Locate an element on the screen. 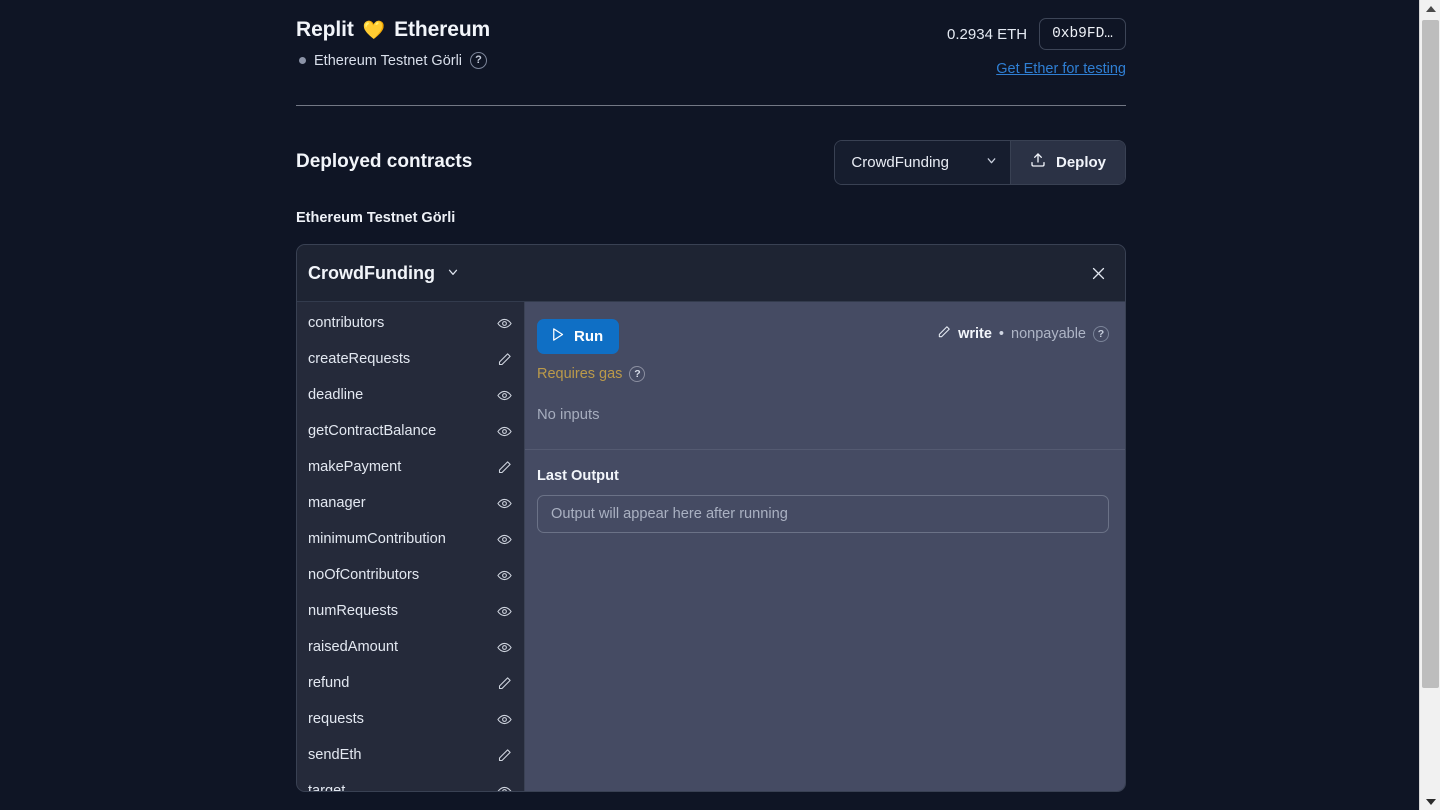  scroll-thumb is located at coordinates (1430, 354).